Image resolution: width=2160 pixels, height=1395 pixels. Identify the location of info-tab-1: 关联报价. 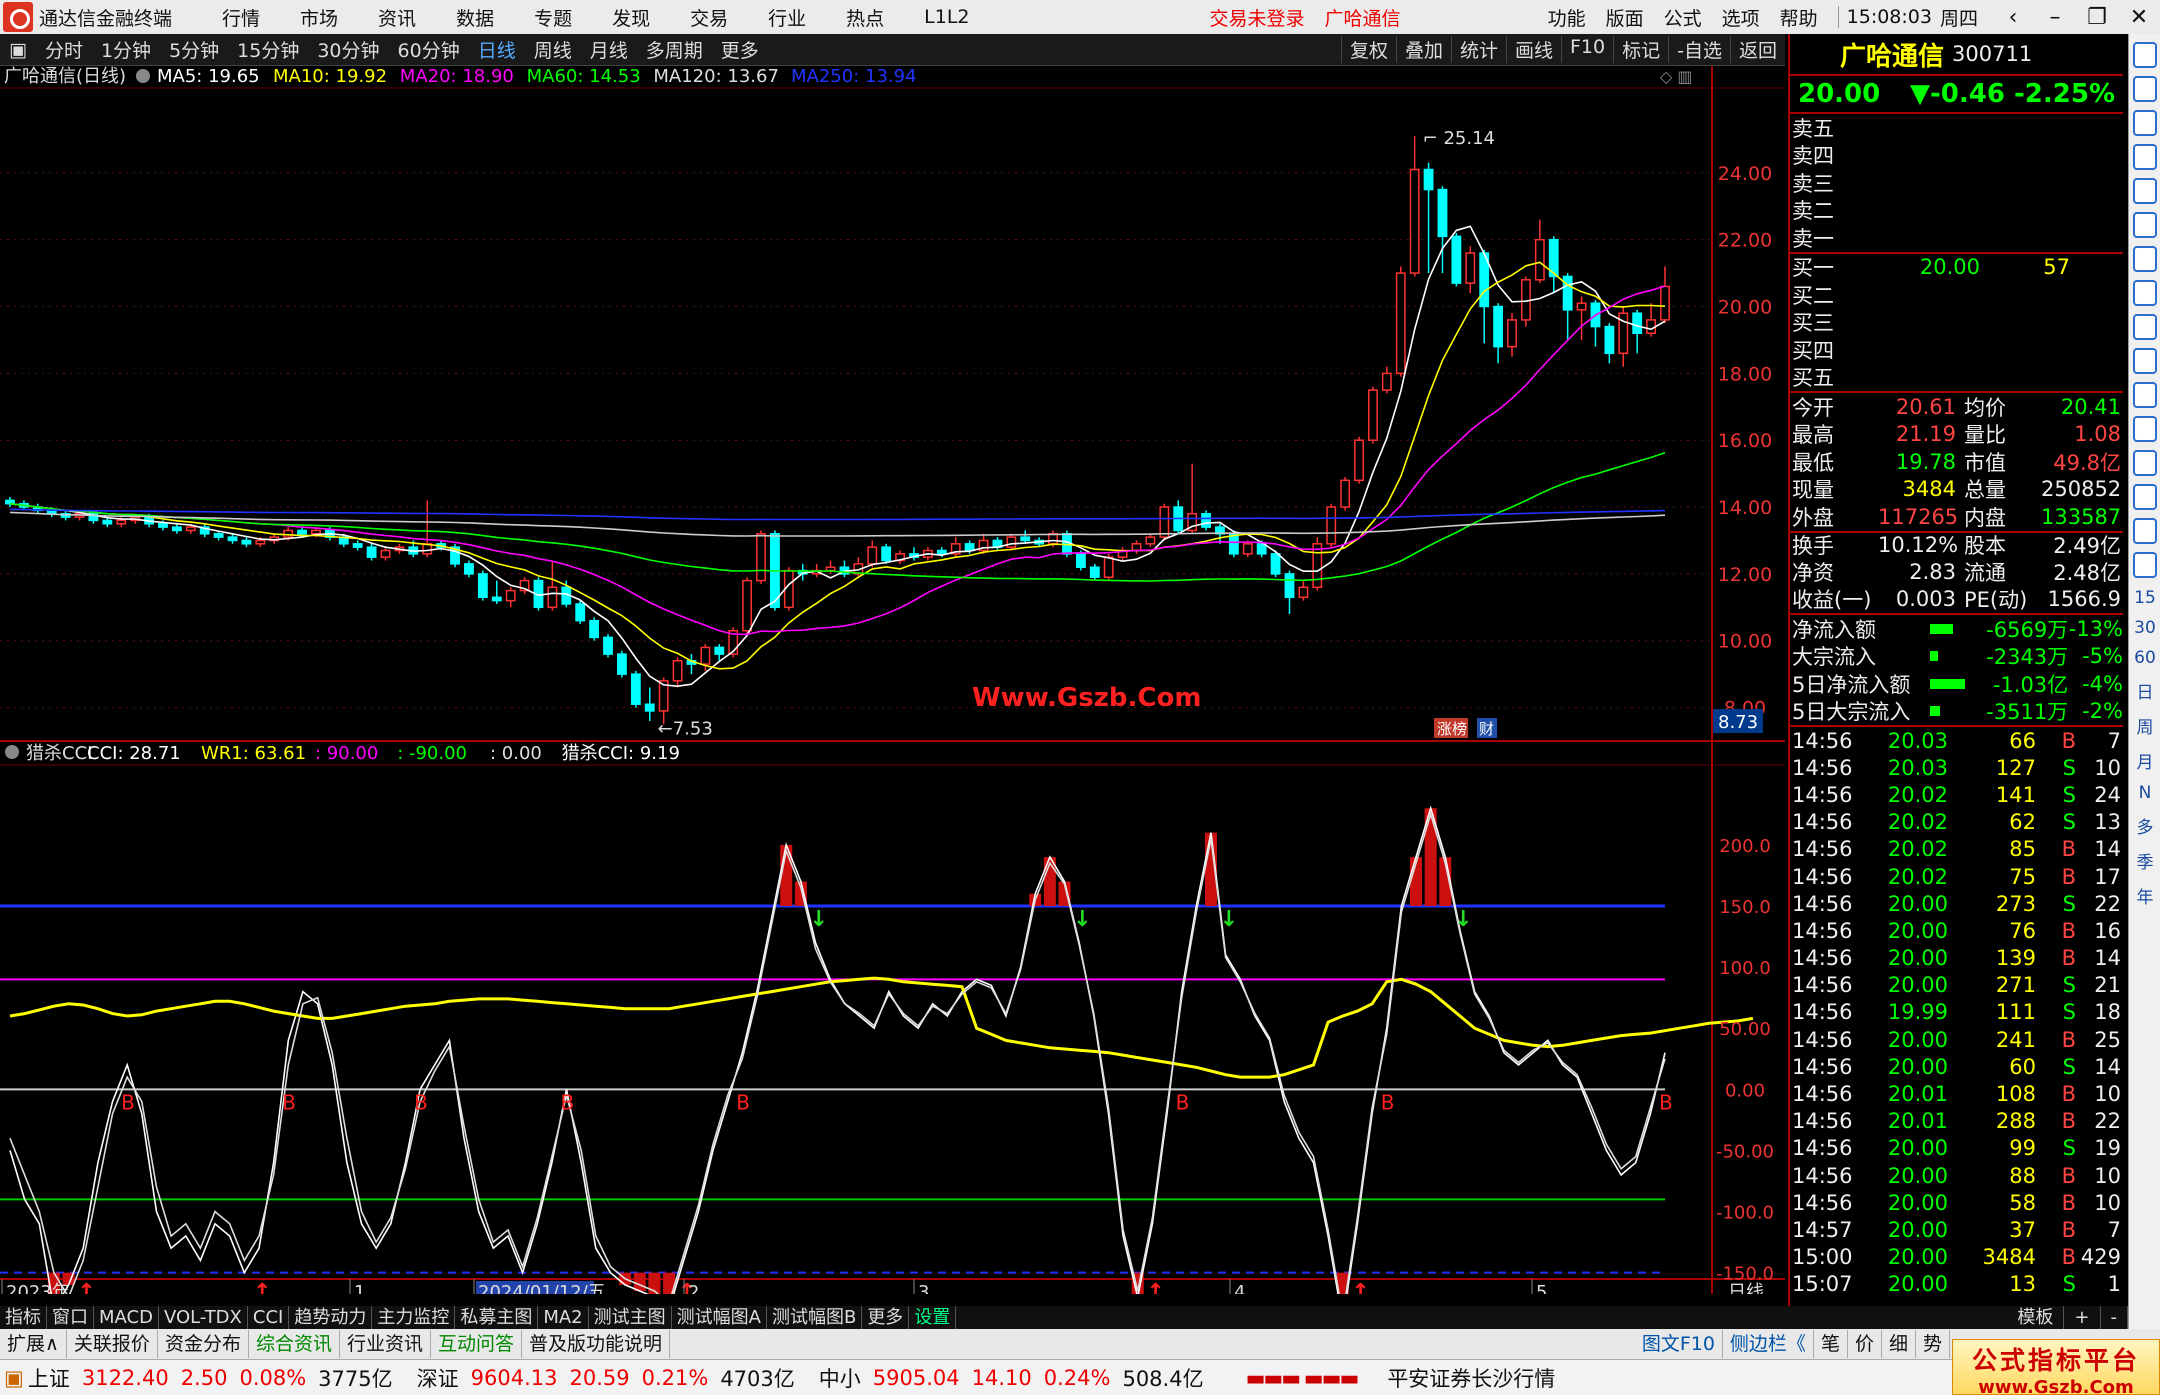
(112, 1344).